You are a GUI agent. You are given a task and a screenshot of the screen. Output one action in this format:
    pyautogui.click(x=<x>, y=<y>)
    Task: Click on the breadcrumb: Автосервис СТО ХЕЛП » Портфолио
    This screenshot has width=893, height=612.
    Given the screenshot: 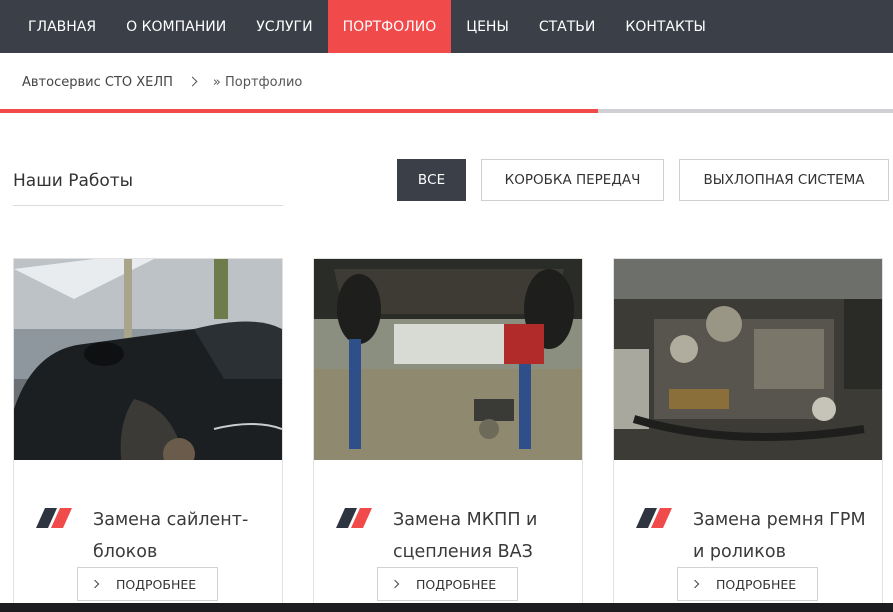 What is the action you would take?
    pyautogui.click(x=162, y=82)
    